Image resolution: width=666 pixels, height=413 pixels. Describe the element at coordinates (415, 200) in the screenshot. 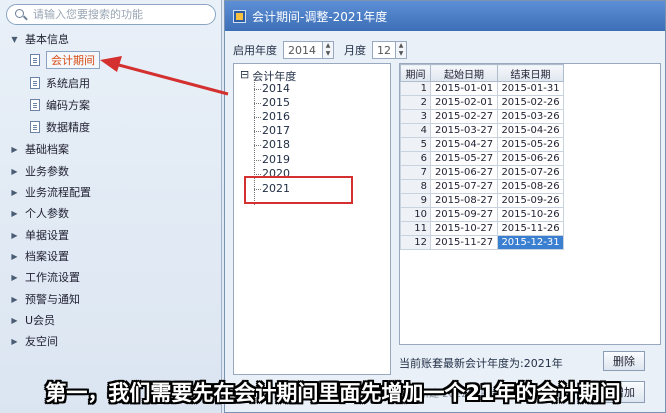

I see `period-cell: 9` at that location.